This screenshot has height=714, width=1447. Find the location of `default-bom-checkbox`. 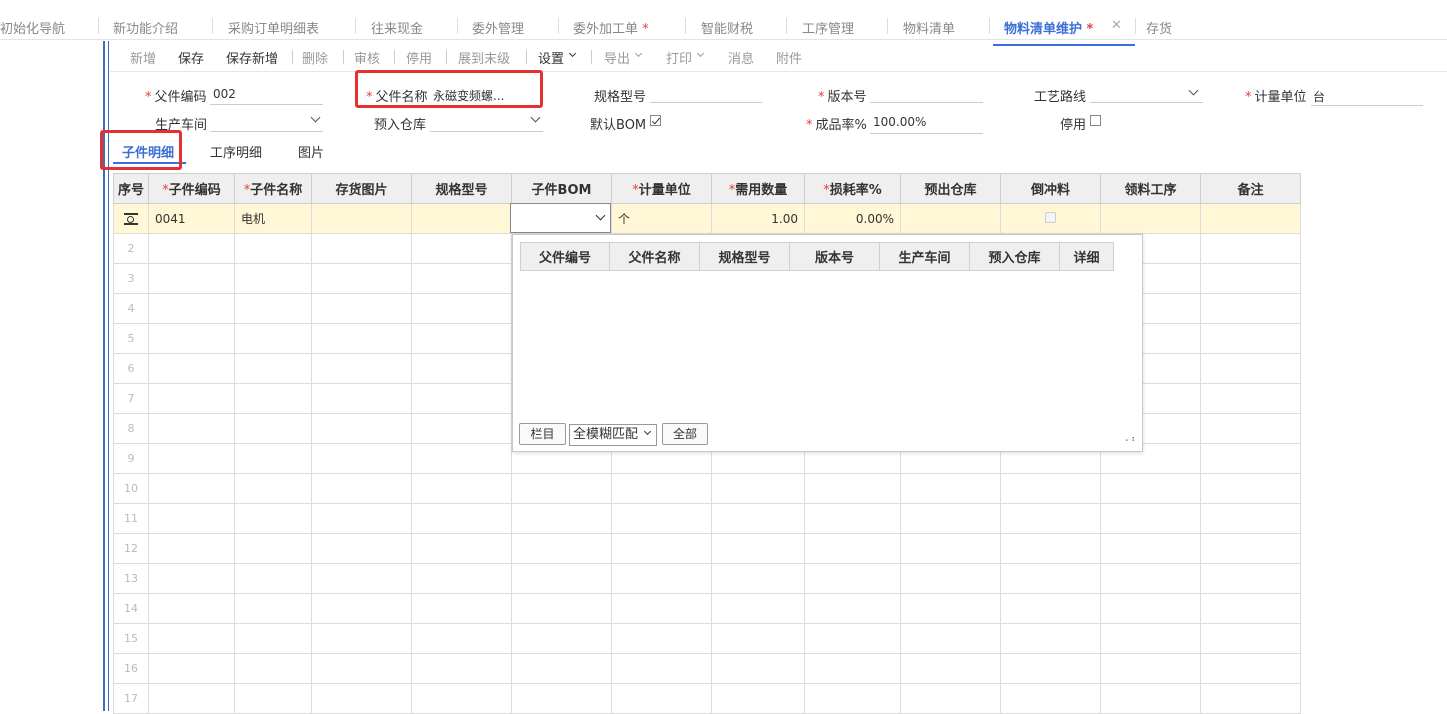

default-bom-checkbox is located at coordinates (655, 120).